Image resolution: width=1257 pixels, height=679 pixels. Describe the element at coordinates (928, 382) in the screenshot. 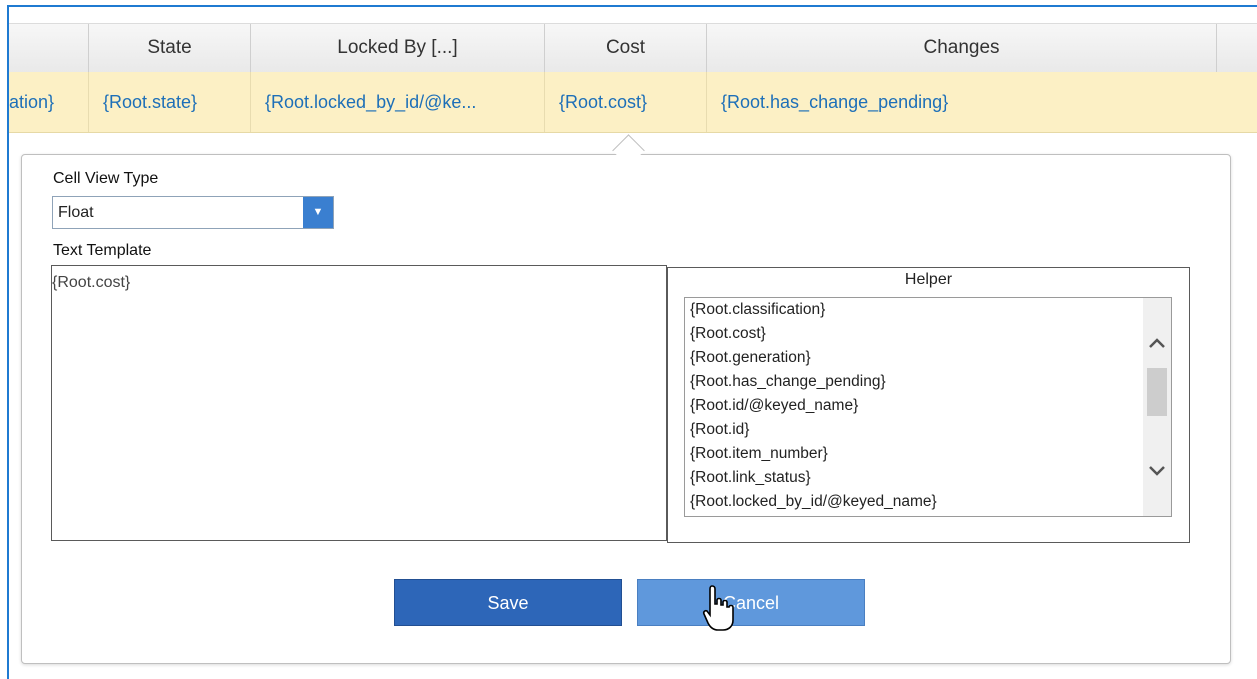

I see `helper-list-item: {Root.has_change_pending}` at that location.